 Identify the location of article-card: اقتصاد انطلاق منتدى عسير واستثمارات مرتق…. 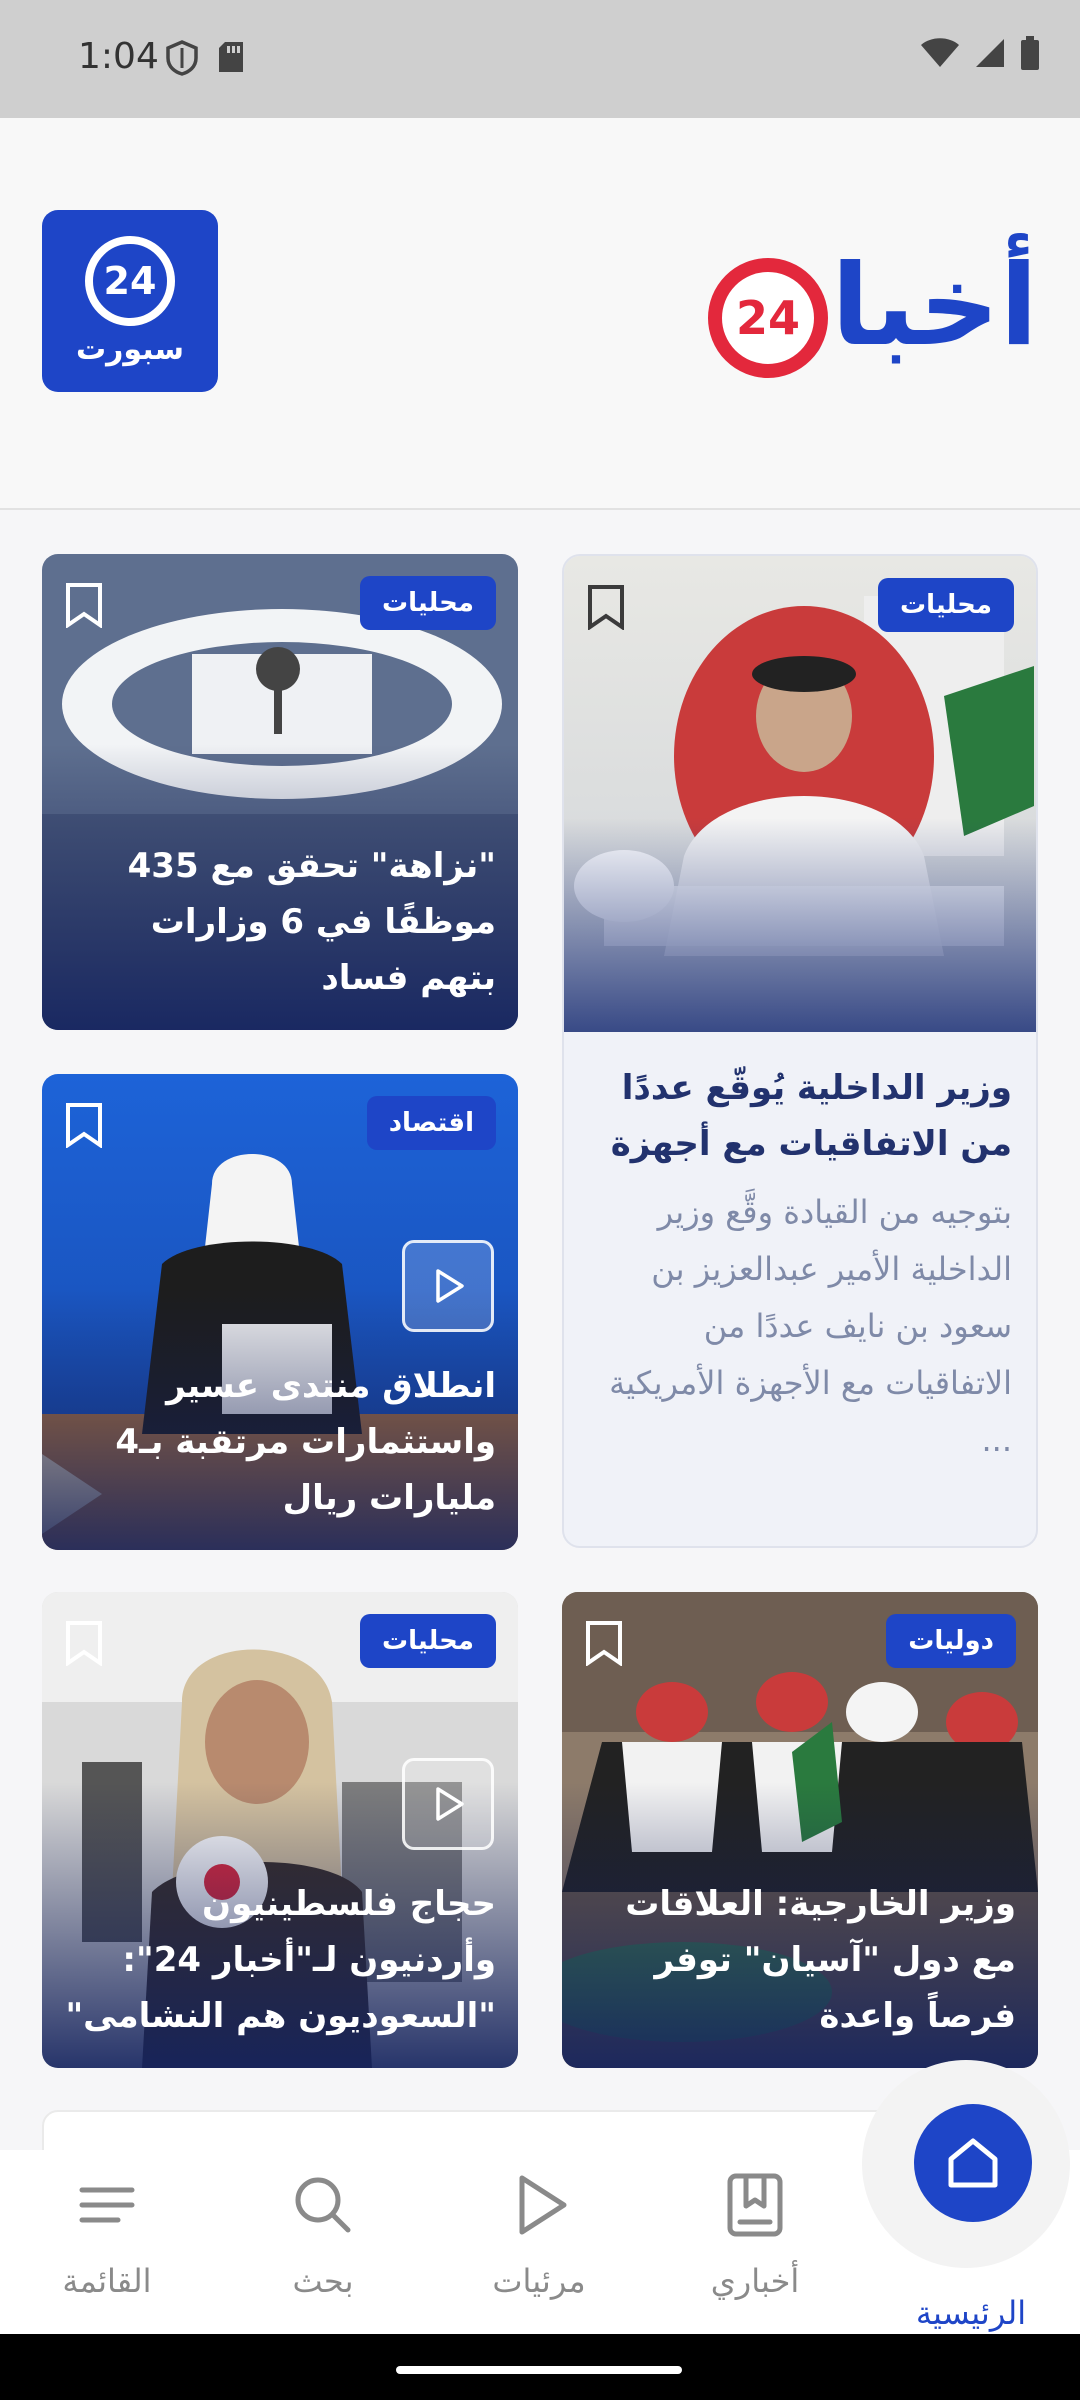
(280, 1312).